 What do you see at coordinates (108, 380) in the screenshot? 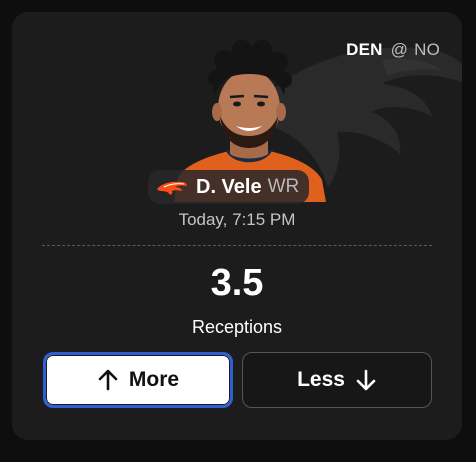
I see `arrow-up-icon` at bounding box center [108, 380].